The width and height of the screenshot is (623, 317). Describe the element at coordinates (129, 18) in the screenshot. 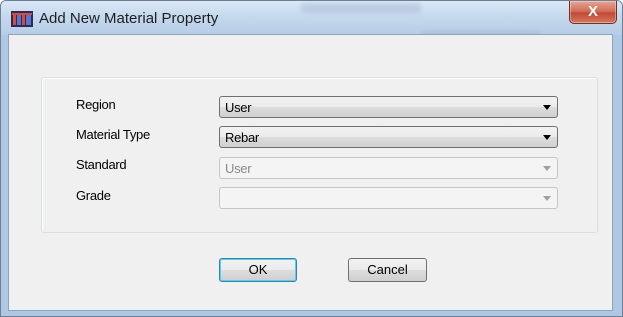

I see `window-title: Add New Material Property` at that location.